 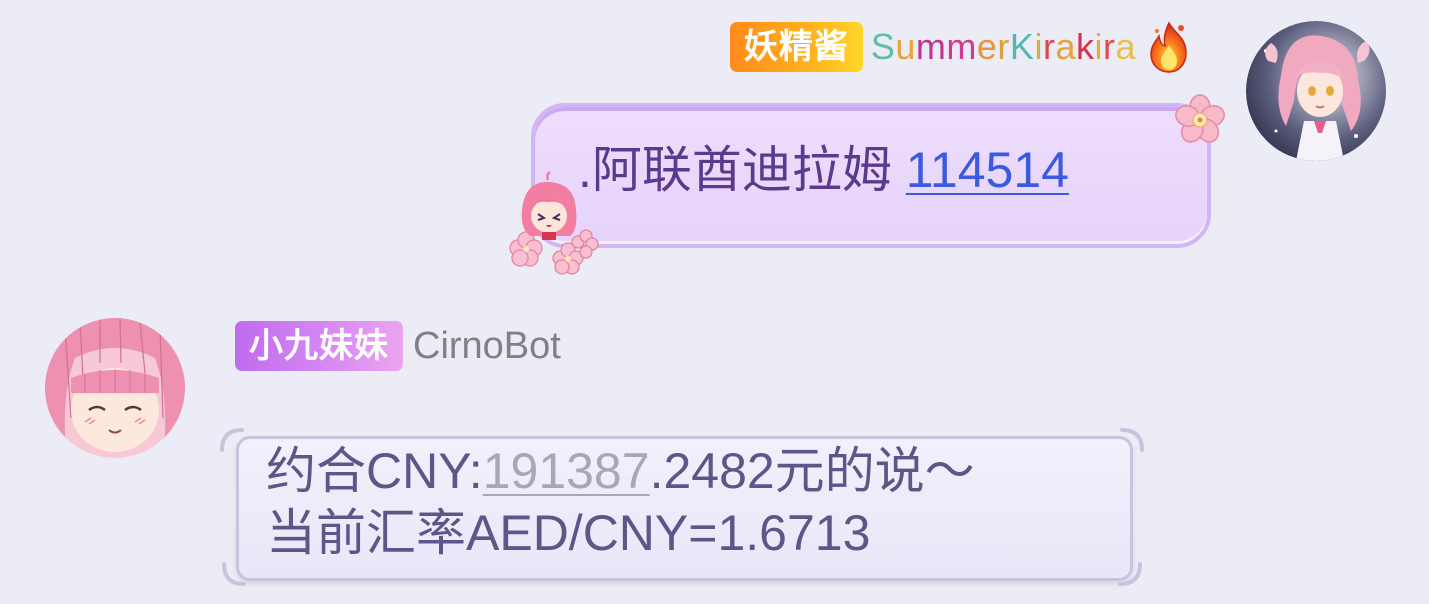 What do you see at coordinates (374, 471) in the screenshot?
I see `line1-prefix: 约合CNY:` at bounding box center [374, 471].